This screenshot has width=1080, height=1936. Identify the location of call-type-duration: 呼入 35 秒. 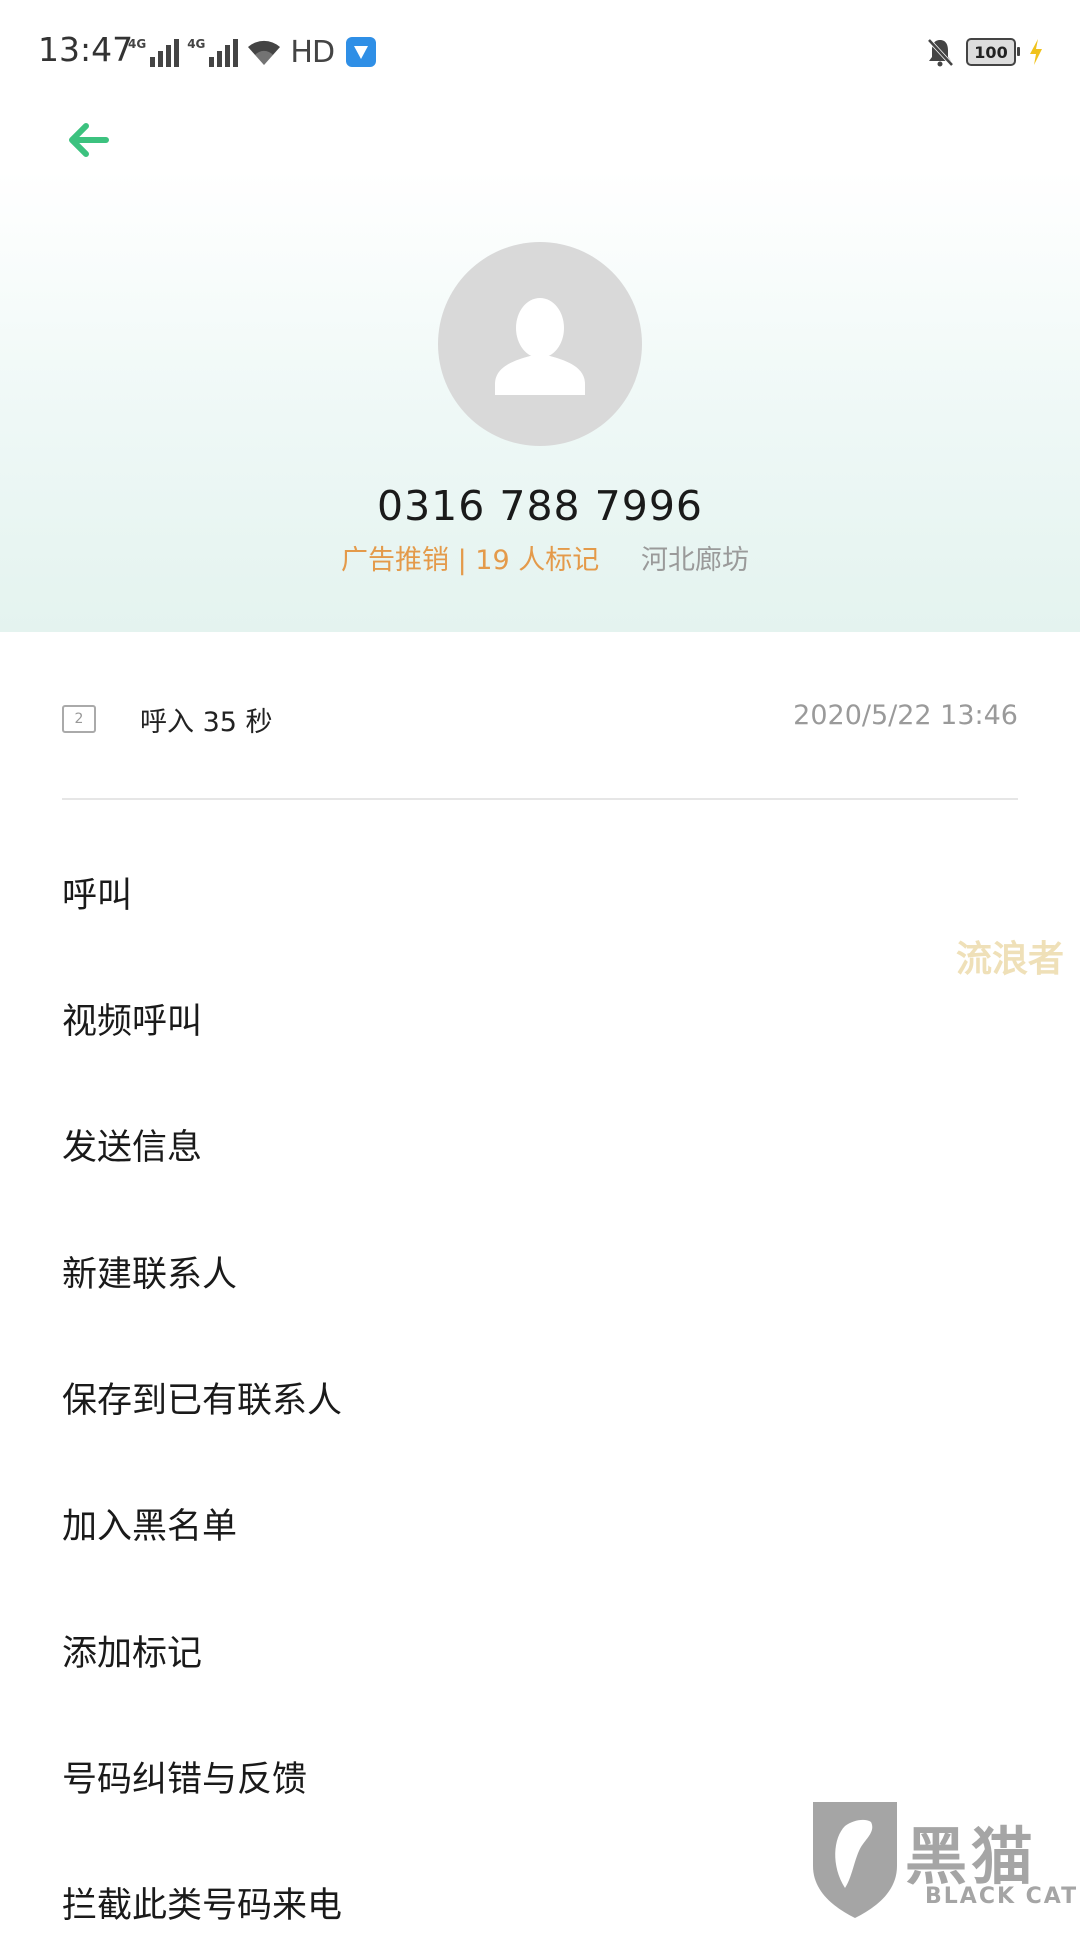
(206, 722).